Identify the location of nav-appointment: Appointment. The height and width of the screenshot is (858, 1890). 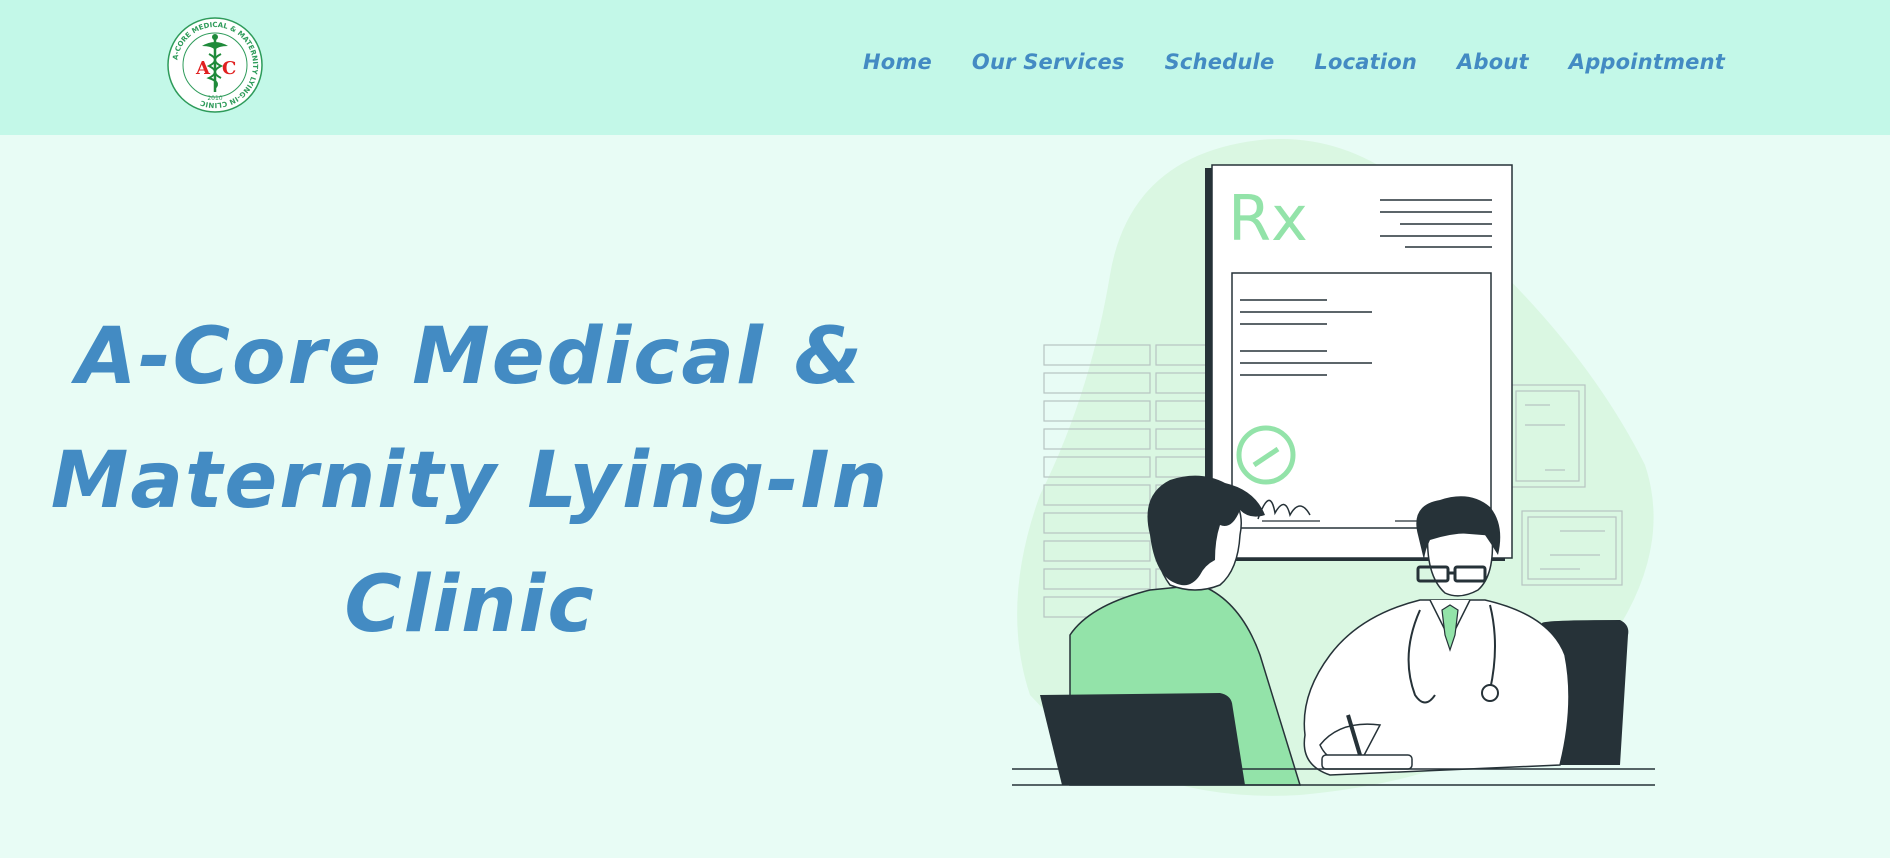
(1647, 62).